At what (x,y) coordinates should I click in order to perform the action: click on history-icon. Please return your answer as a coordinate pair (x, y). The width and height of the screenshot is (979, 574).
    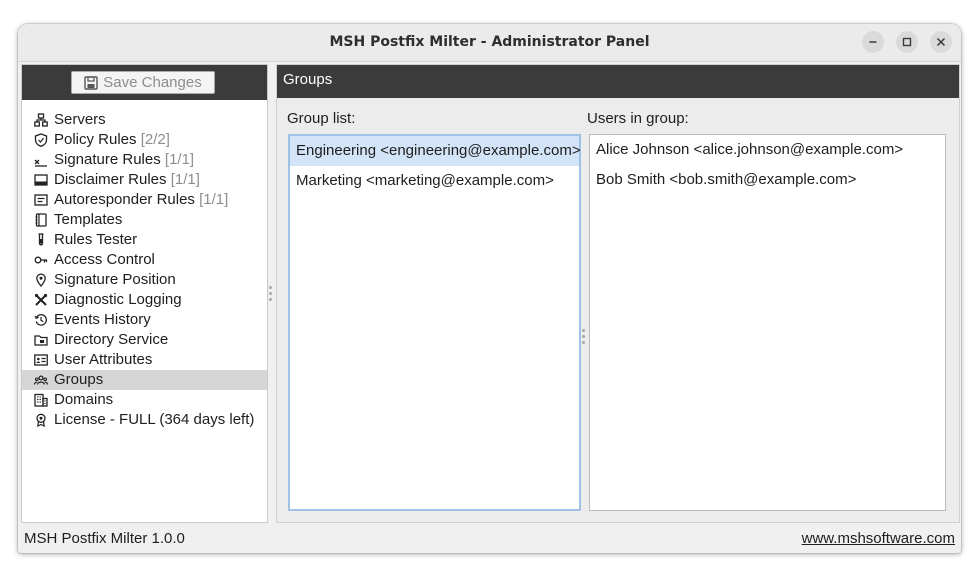
    Looking at the image, I should click on (41, 320).